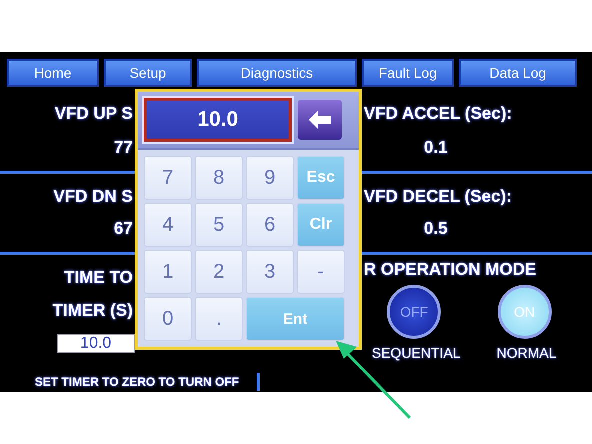 The width and height of the screenshot is (592, 444). Describe the element at coordinates (526, 353) in the screenshot. I see `mode-label: NORMAL` at that location.